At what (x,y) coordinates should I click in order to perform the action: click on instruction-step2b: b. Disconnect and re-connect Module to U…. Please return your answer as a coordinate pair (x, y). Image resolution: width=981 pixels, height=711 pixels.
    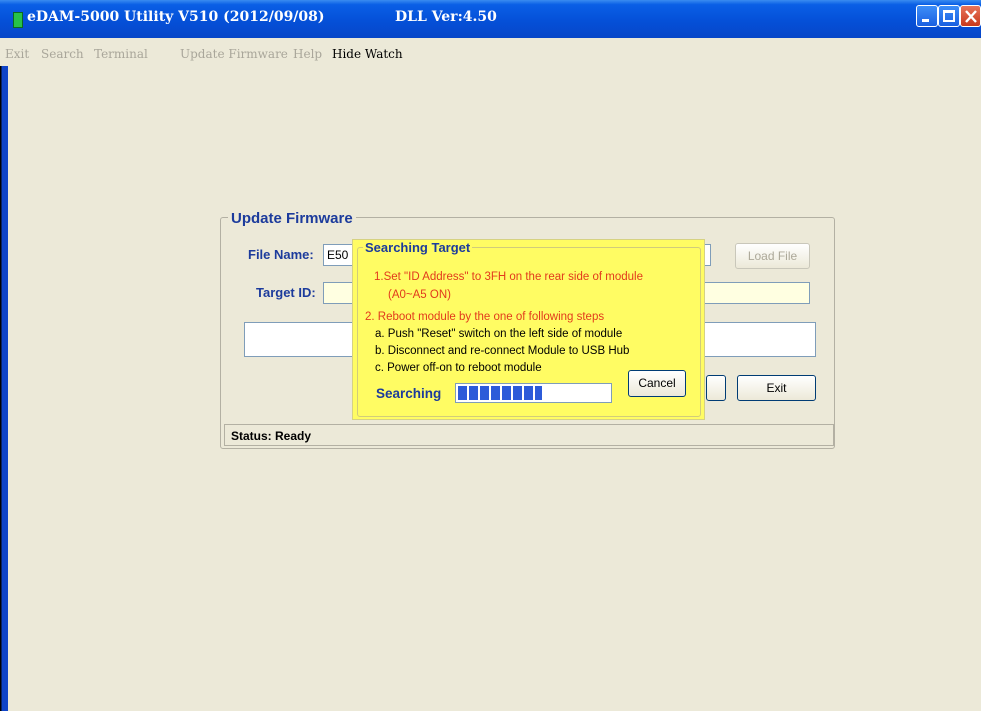
    Looking at the image, I should click on (502, 351).